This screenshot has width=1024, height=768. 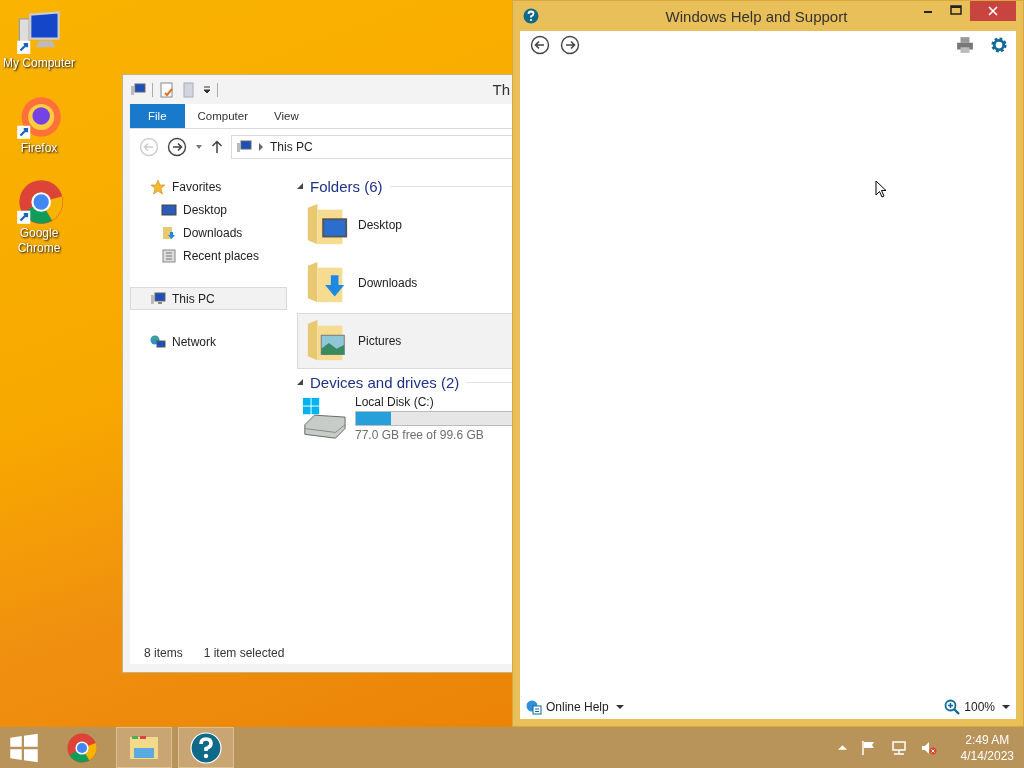 What do you see at coordinates (952, 707) in the screenshot?
I see `zoom-in-icon` at bounding box center [952, 707].